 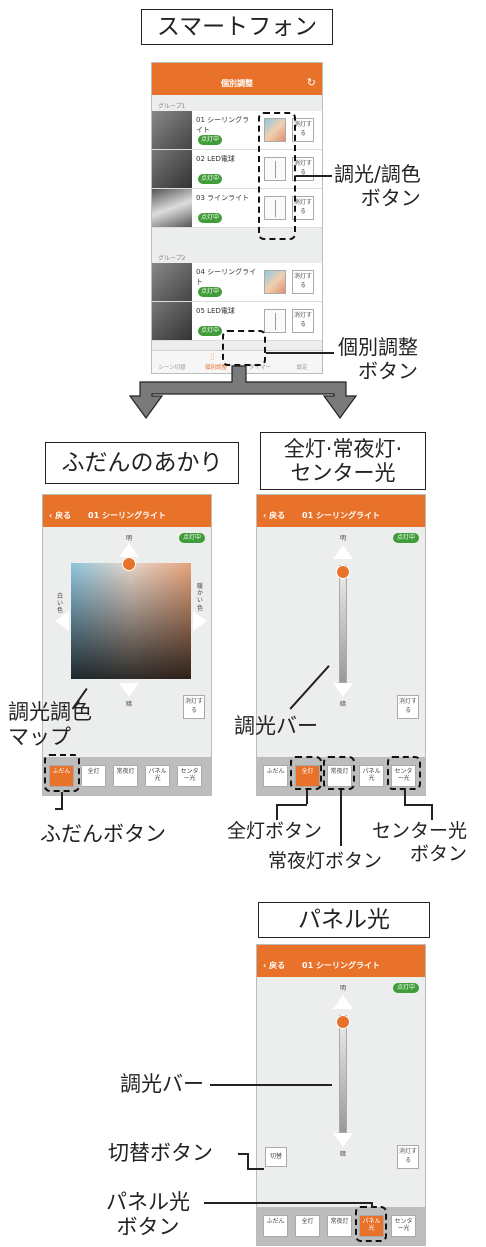 I want to click on callout-line: 調光調色, so click(x=50, y=712).